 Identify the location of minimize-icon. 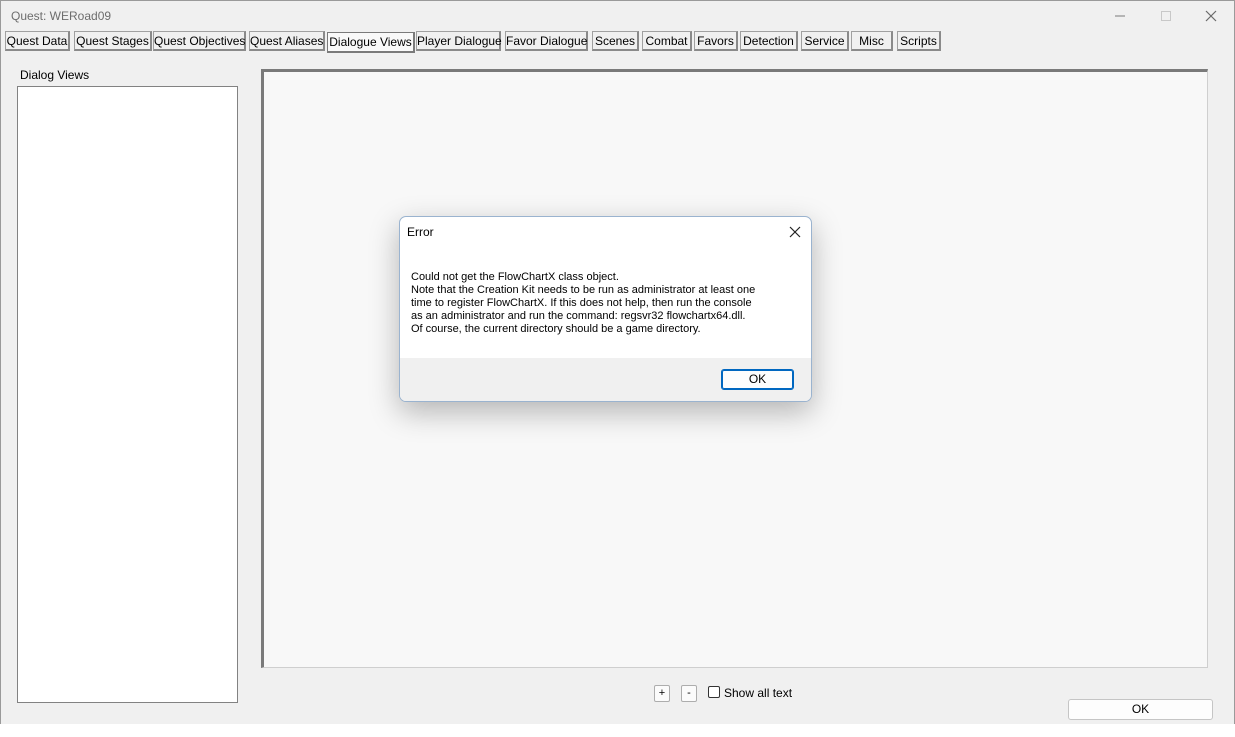
(1120, 16).